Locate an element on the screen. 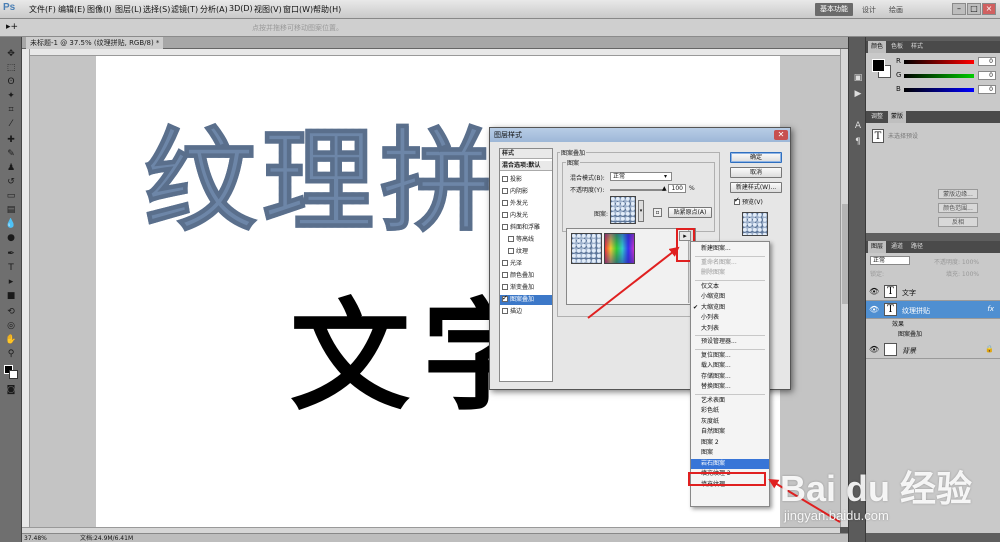  layer-effects-row: 效果 is located at coordinates (933, 325).